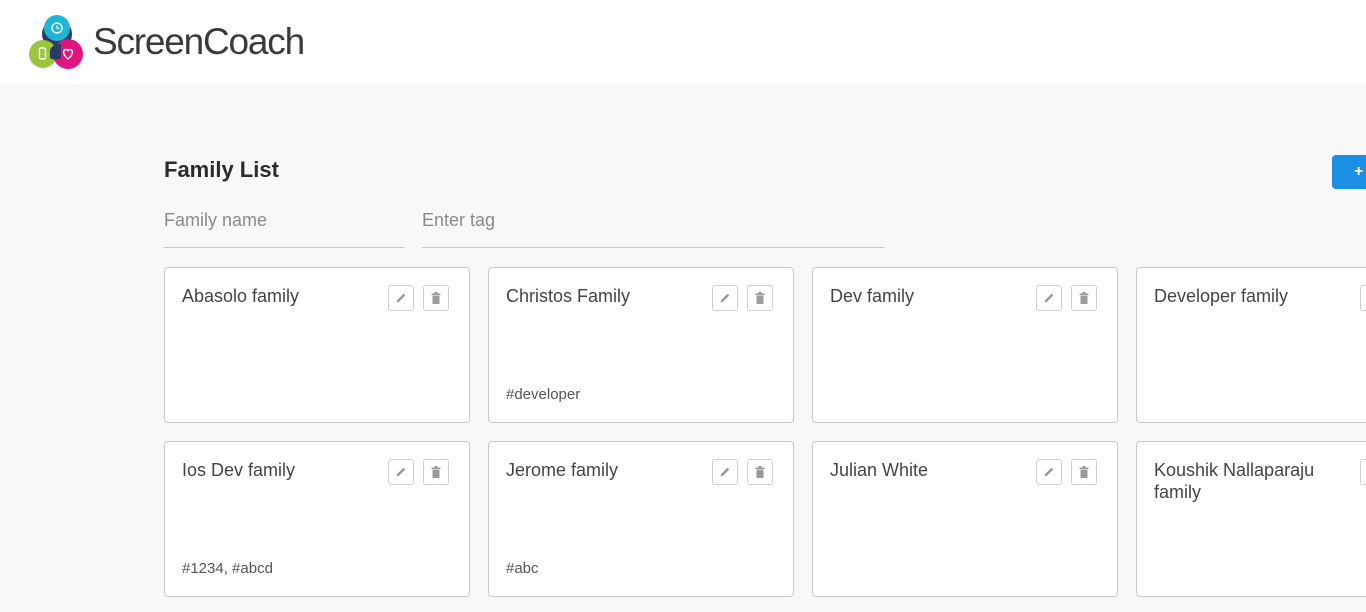  I want to click on family-card: Koushik Nallaparaju family, so click(1251, 519).